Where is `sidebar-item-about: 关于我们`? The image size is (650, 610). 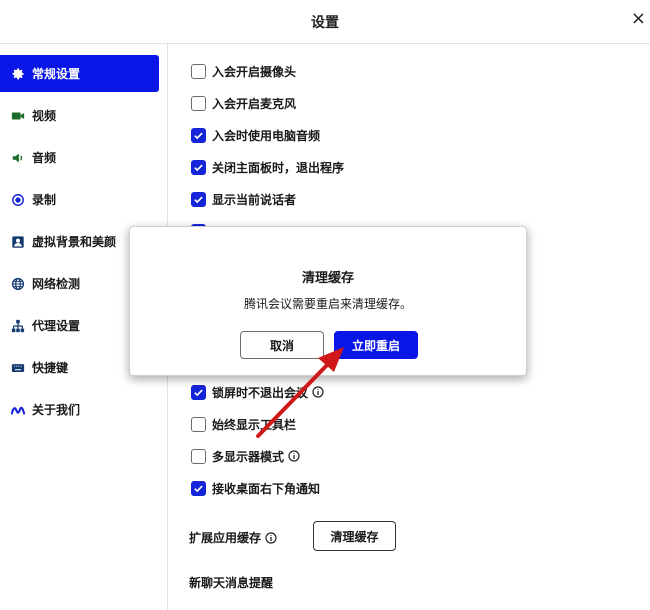 sidebar-item-about: 关于我们 is located at coordinates (79, 409).